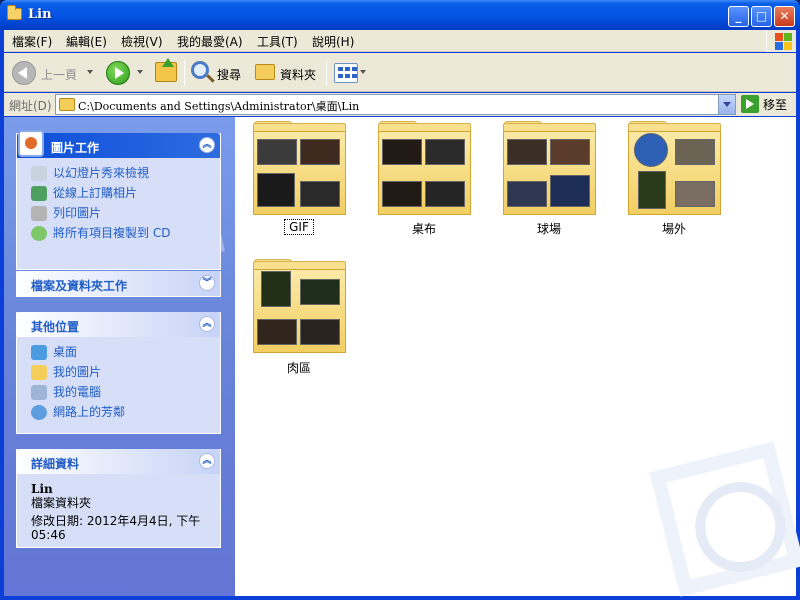 The image size is (800, 600). I want to click on picture-tasks-panel: 圖片工作 ︽ 以幻燈片秀來檢視 從線上訂購相片 列印圖片 將所有項目複製到 CD, so click(118, 200).